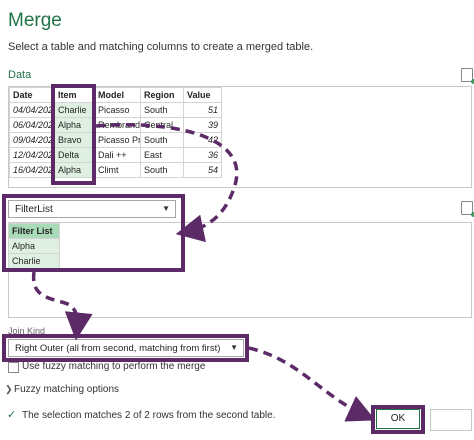 The height and width of the screenshot is (440, 474). I want to click on arrow-item-to-filter, so click(167, 183).